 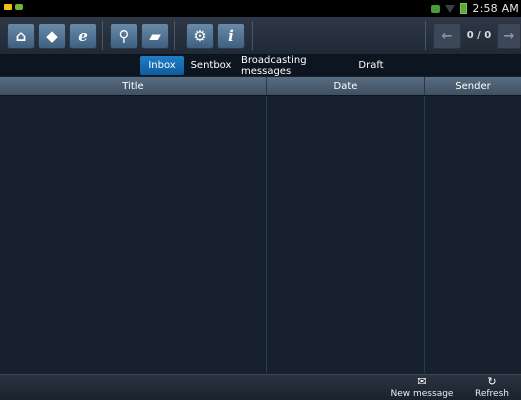 What do you see at coordinates (260, 36) in the screenshot?
I see `toolbar: ⌂ ◆ e ⚲ ▰ ⚙ i ← 0 / 0 →` at bounding box center [260, 36].